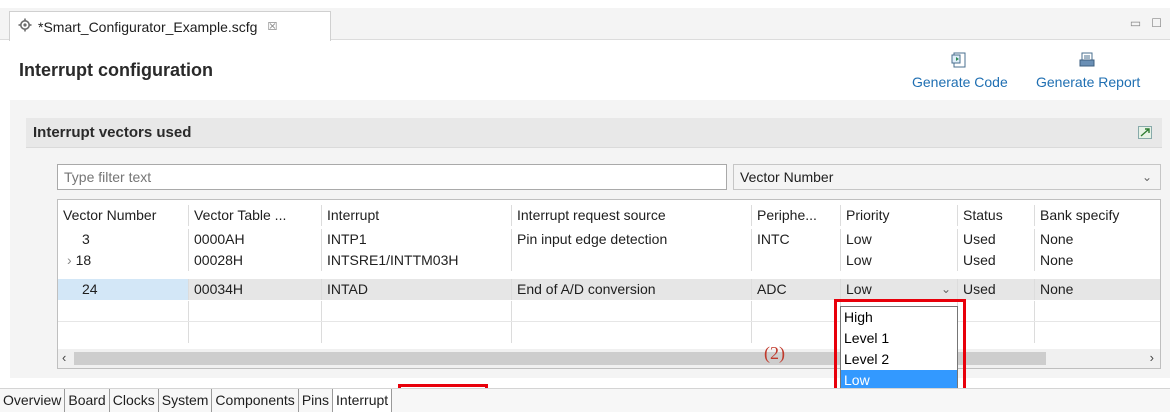  I want to click on maximize-icon: ☐, so click(1156, 23).